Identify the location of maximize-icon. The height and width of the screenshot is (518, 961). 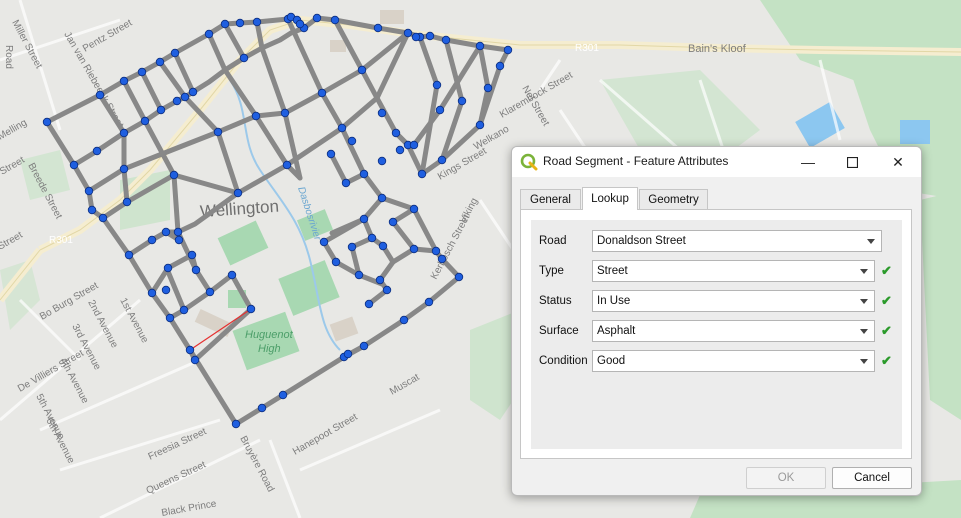
(852, 162).